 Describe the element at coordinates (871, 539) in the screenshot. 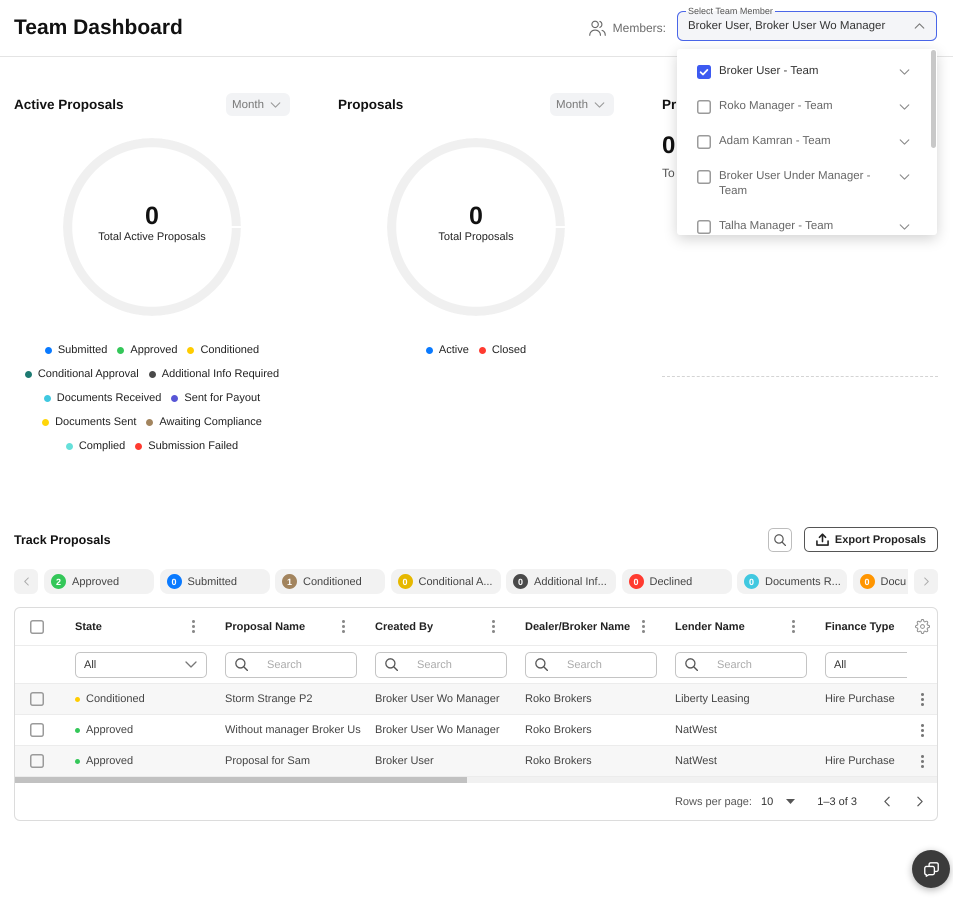

I see `export-button: Export Proposals` at that location.